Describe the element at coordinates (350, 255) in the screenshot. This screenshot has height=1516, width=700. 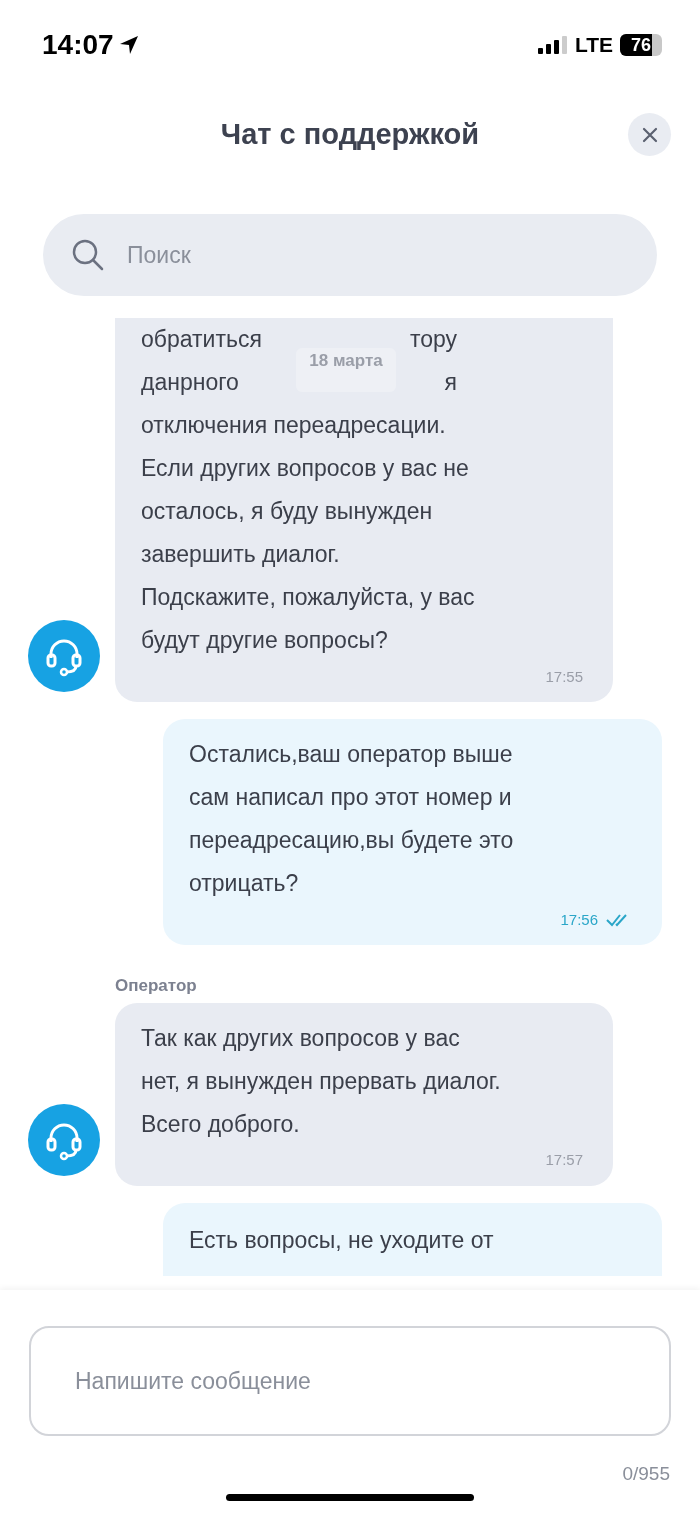
I see `search-field: Поиск` at that location.